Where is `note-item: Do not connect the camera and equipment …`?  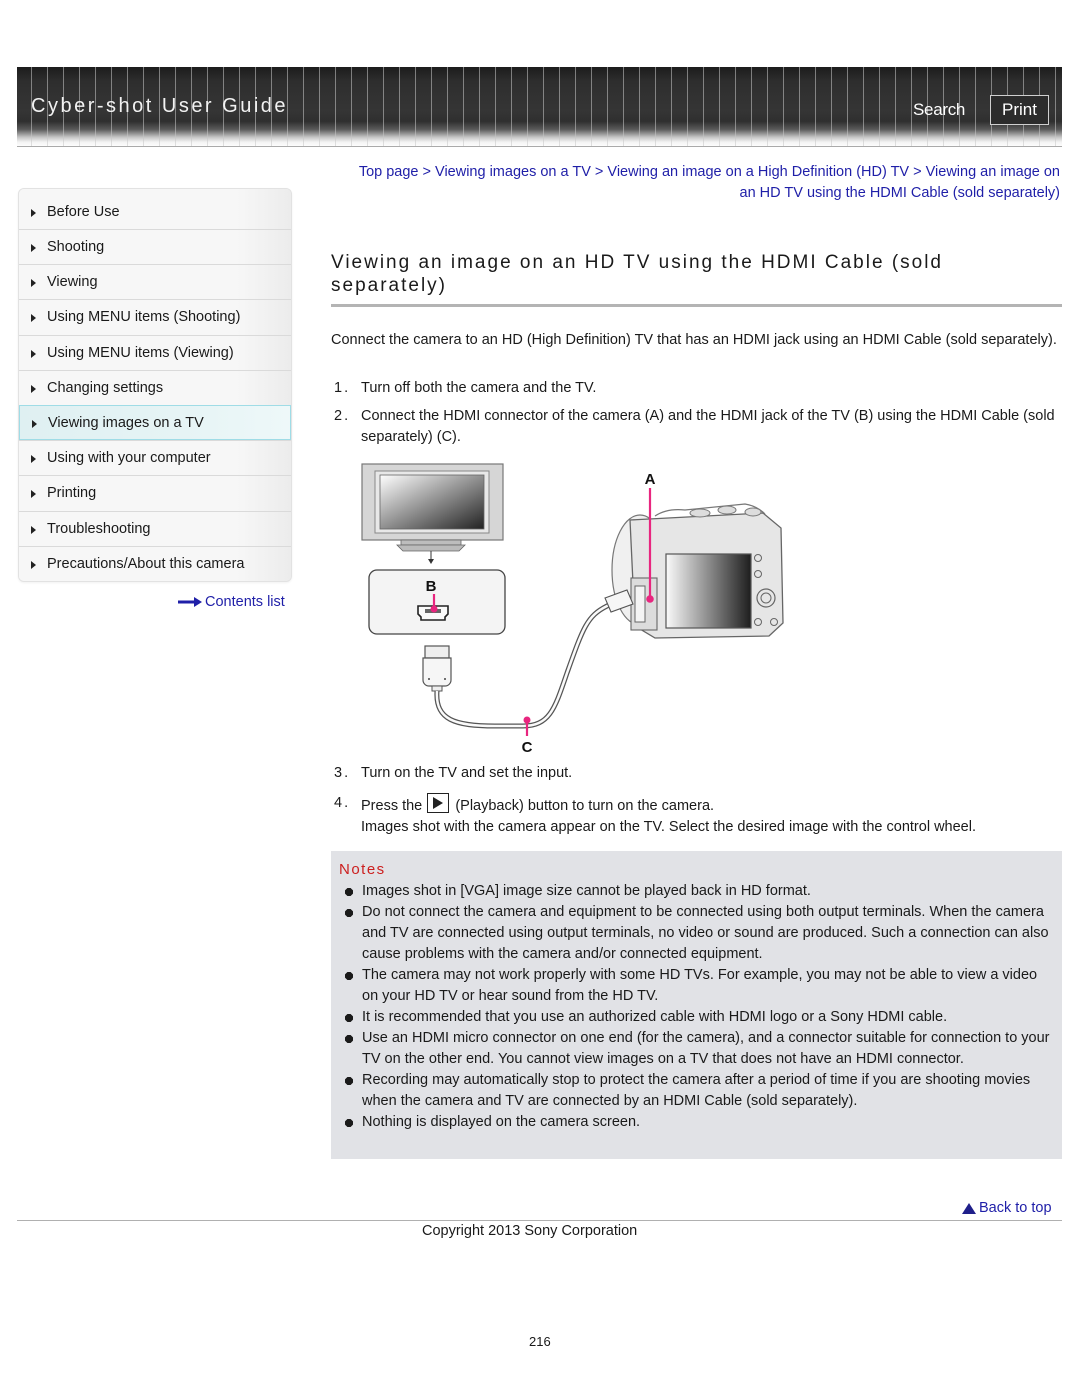
note-item: Do not connect the camera and equipment … is located at coordinates (695, 933).